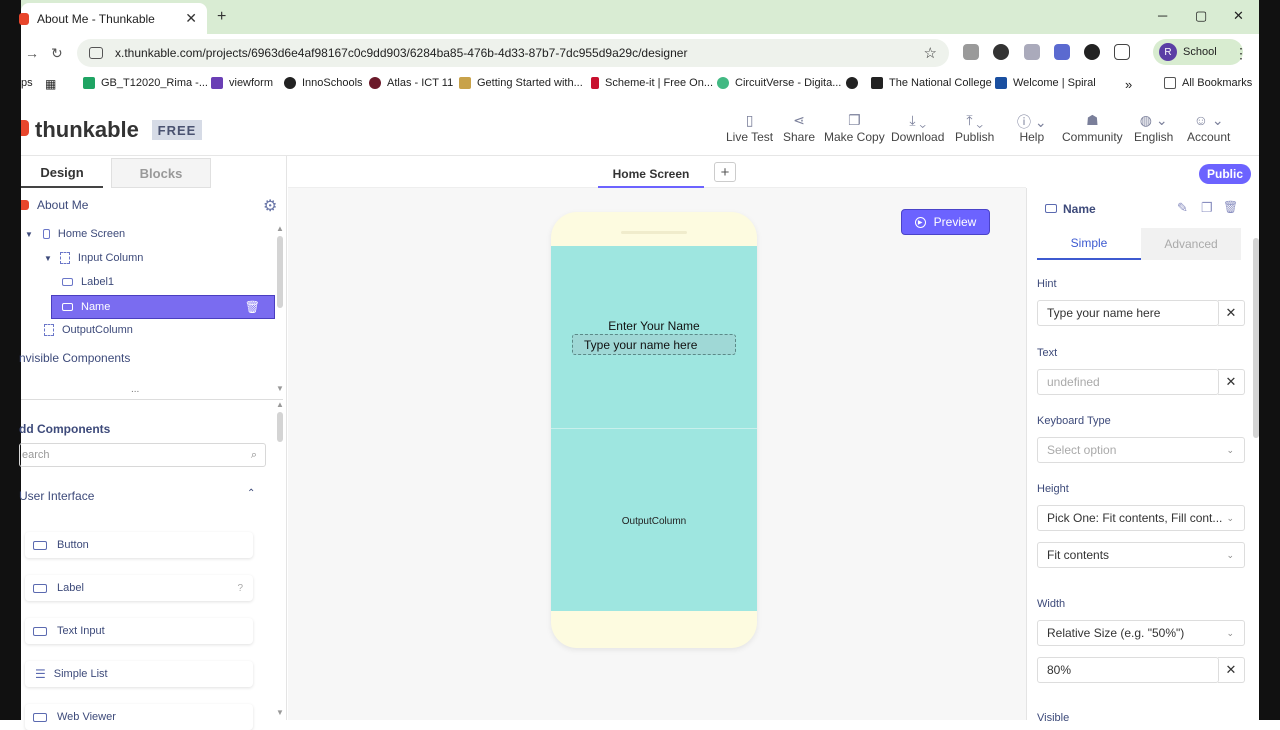 The height and width of the screenshot is (730, 1280). Describe the element at coordinates (974, 128) in the screenshot. I see `publish-button: ⤒ ⌄ Publish` at that location.